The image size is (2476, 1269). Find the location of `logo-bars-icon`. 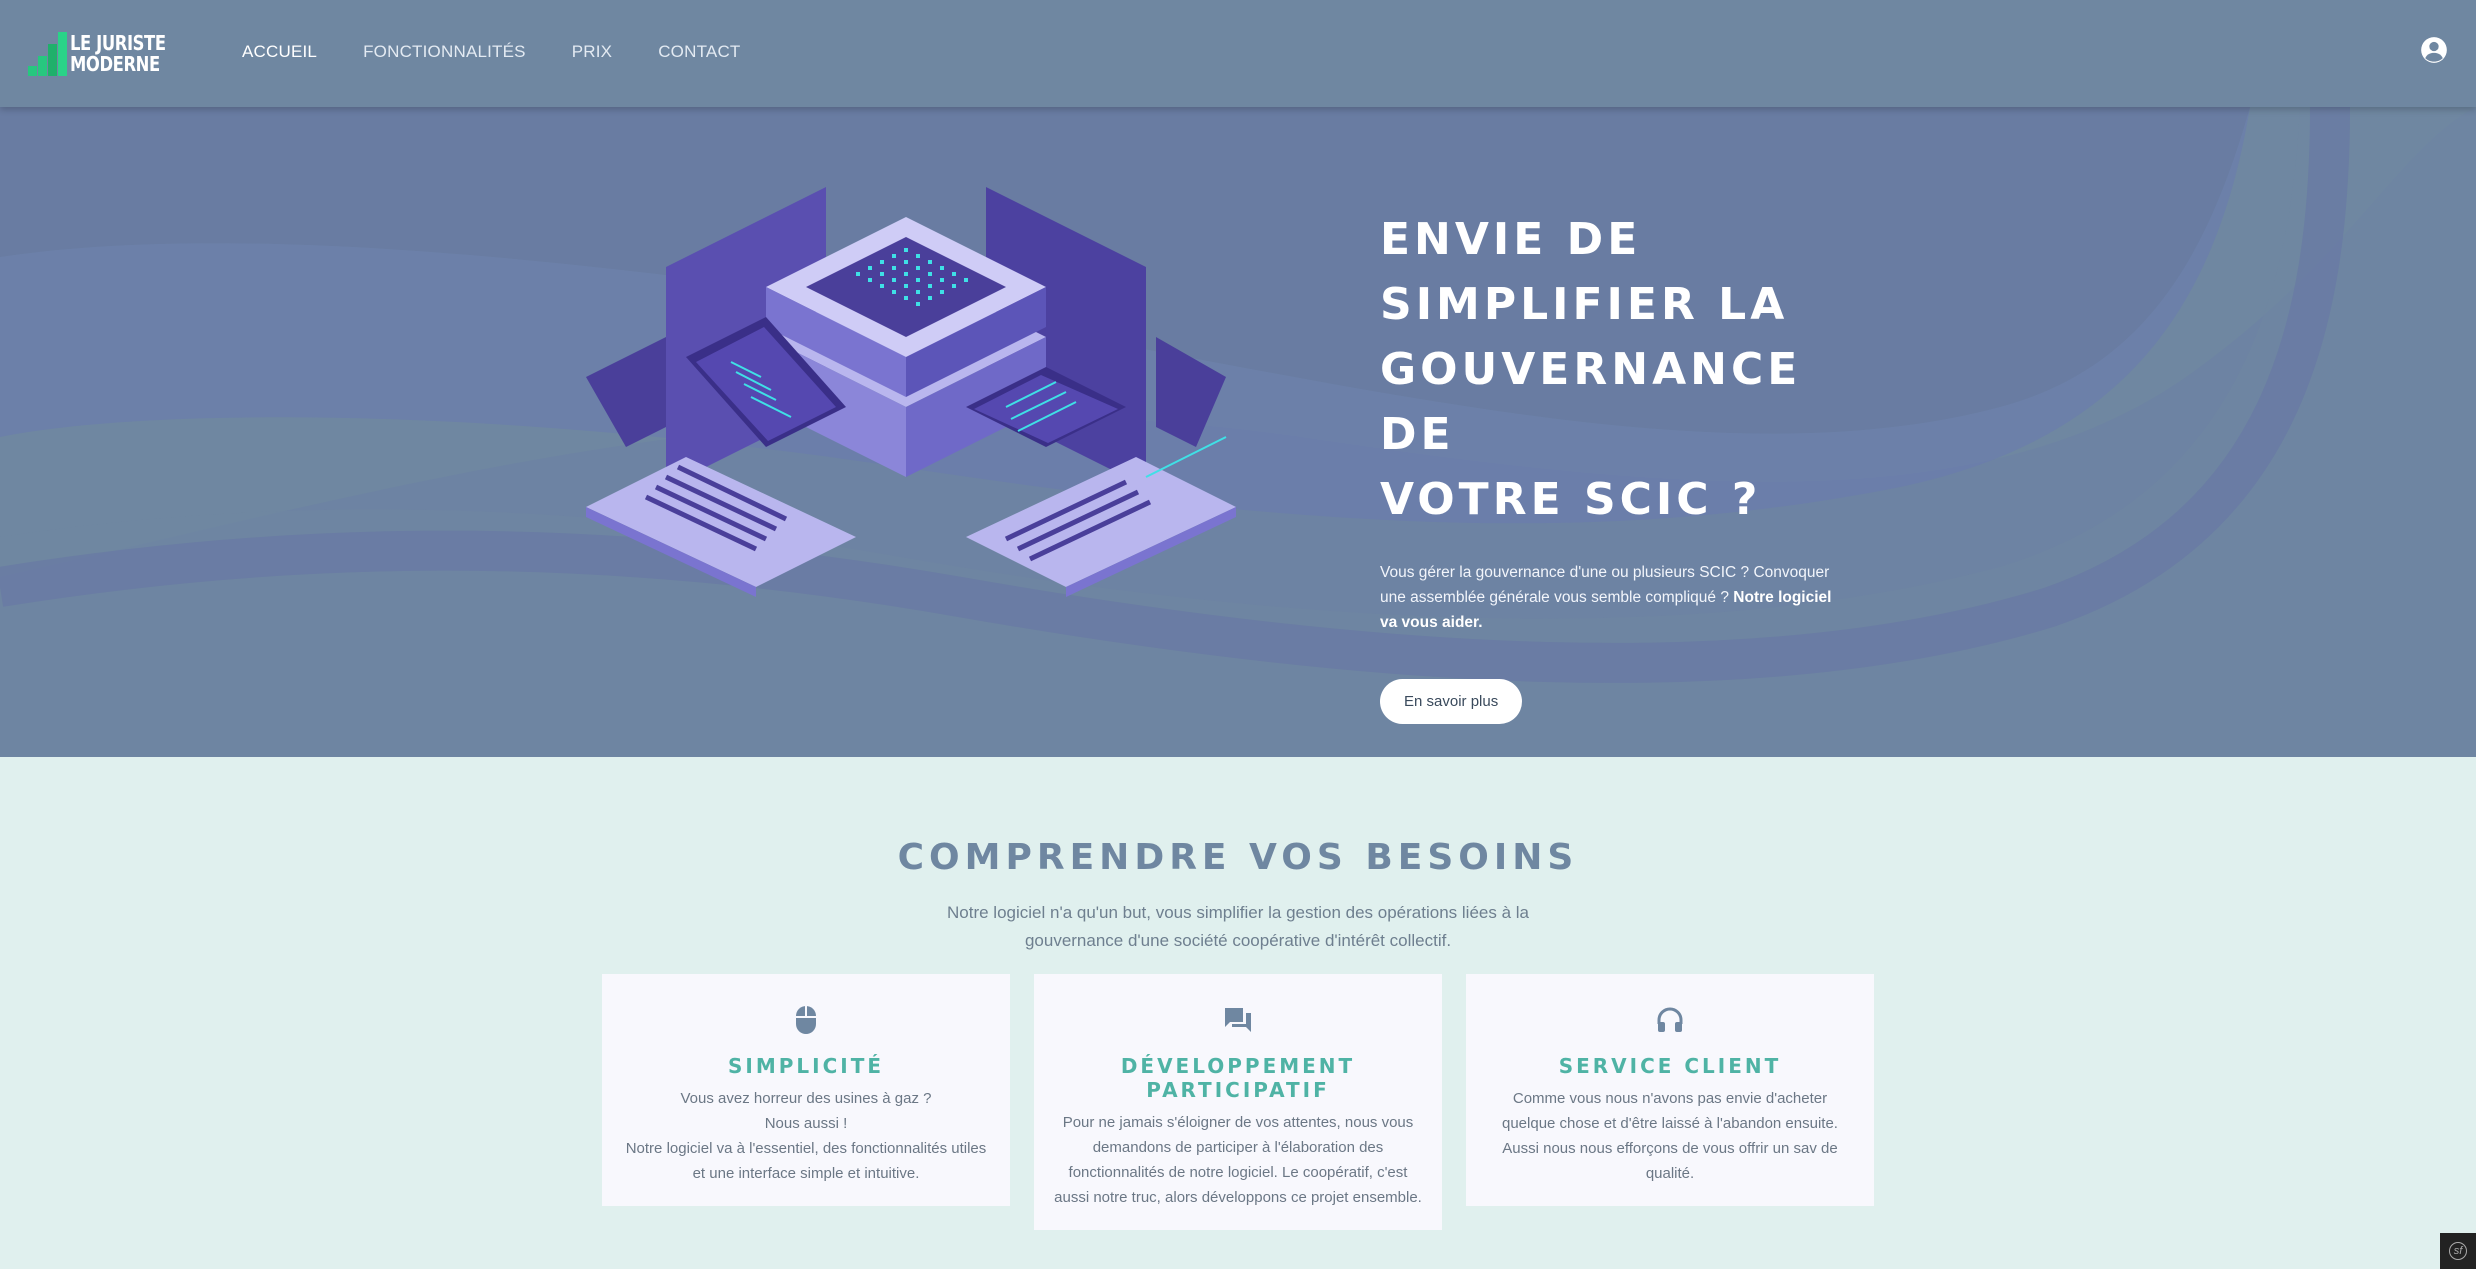

logo-bars-icon is located at coordinates (49, 54).